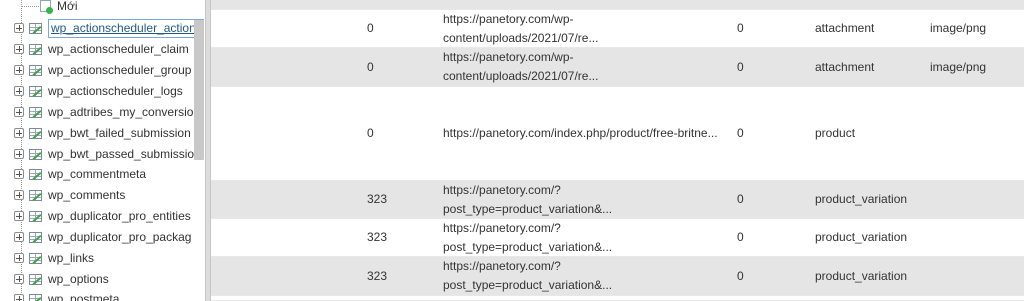 The height and width of the screenshot is (301, 1024). I want to click on sidebar-scrollbar, so click(199, 90).